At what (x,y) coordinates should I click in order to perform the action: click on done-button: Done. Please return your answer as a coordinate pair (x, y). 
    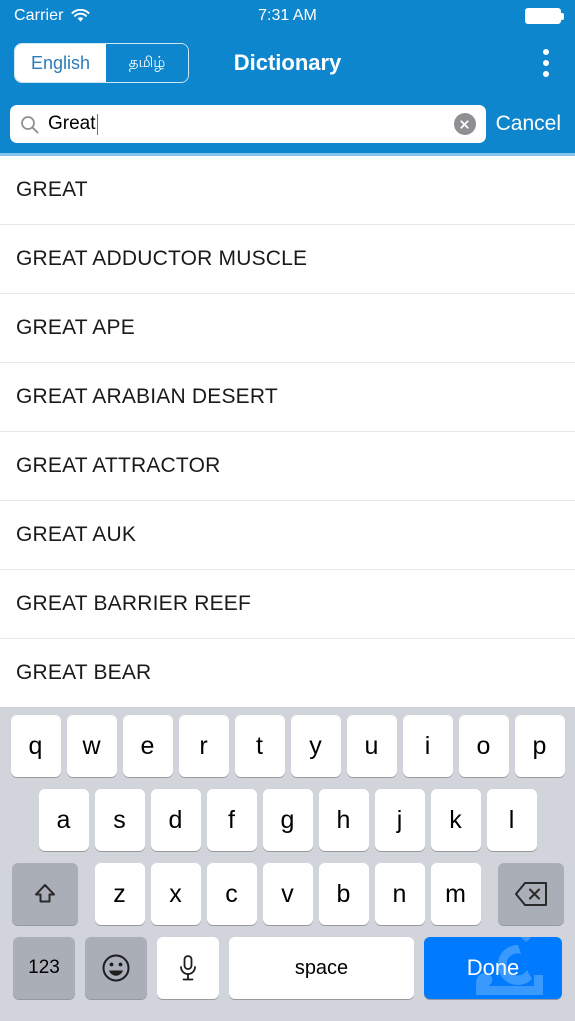
    Looking at the image, I should click on (493, 968).